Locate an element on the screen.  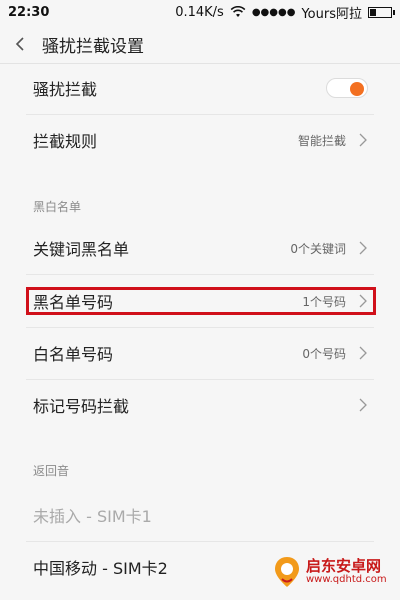
watermark-url: www.qdhtd.com is located at coordinates (346, 579).